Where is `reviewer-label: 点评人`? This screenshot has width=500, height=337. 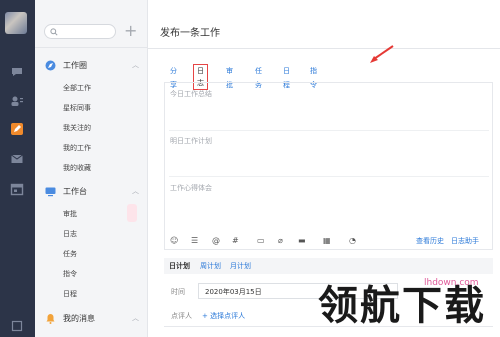 reviewer-label: 点评人 is located at coordinates (181, 316).